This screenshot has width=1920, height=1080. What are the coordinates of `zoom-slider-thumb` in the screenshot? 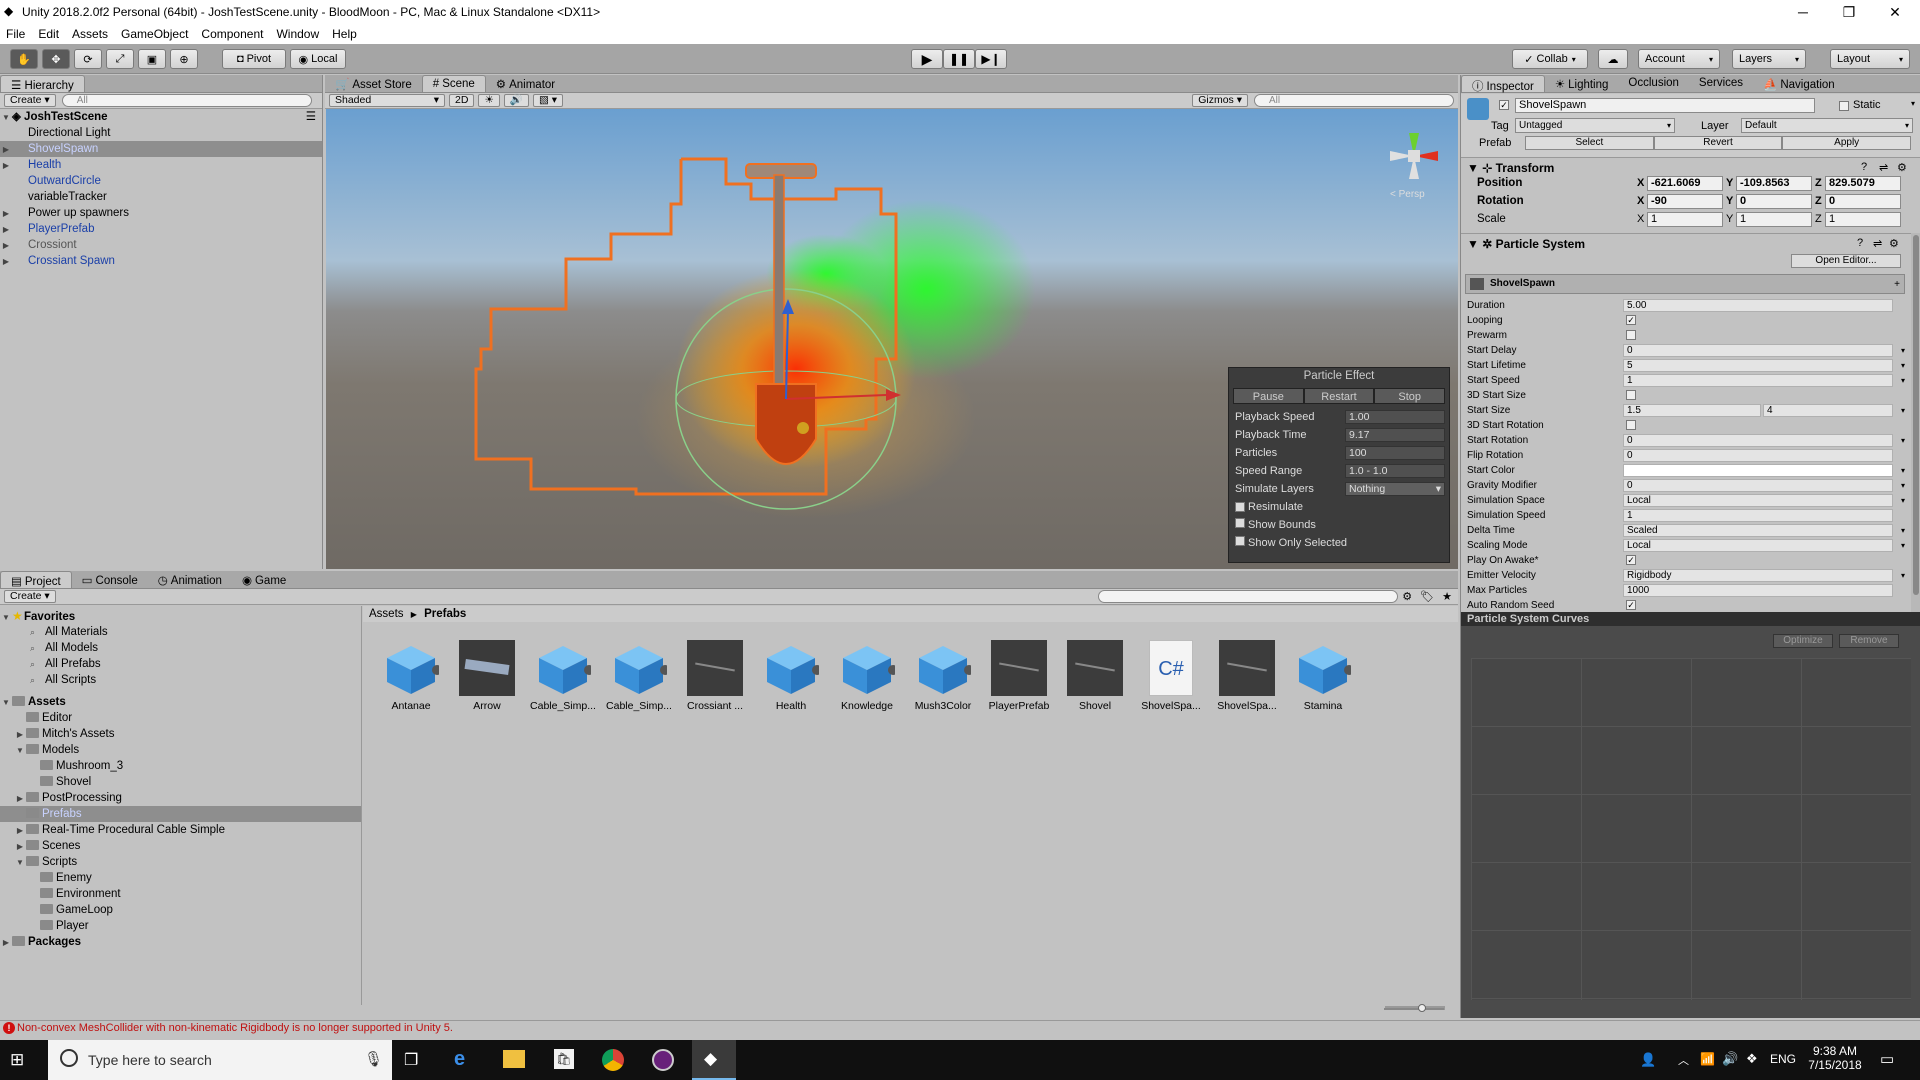 It's located at (1422, 1008).